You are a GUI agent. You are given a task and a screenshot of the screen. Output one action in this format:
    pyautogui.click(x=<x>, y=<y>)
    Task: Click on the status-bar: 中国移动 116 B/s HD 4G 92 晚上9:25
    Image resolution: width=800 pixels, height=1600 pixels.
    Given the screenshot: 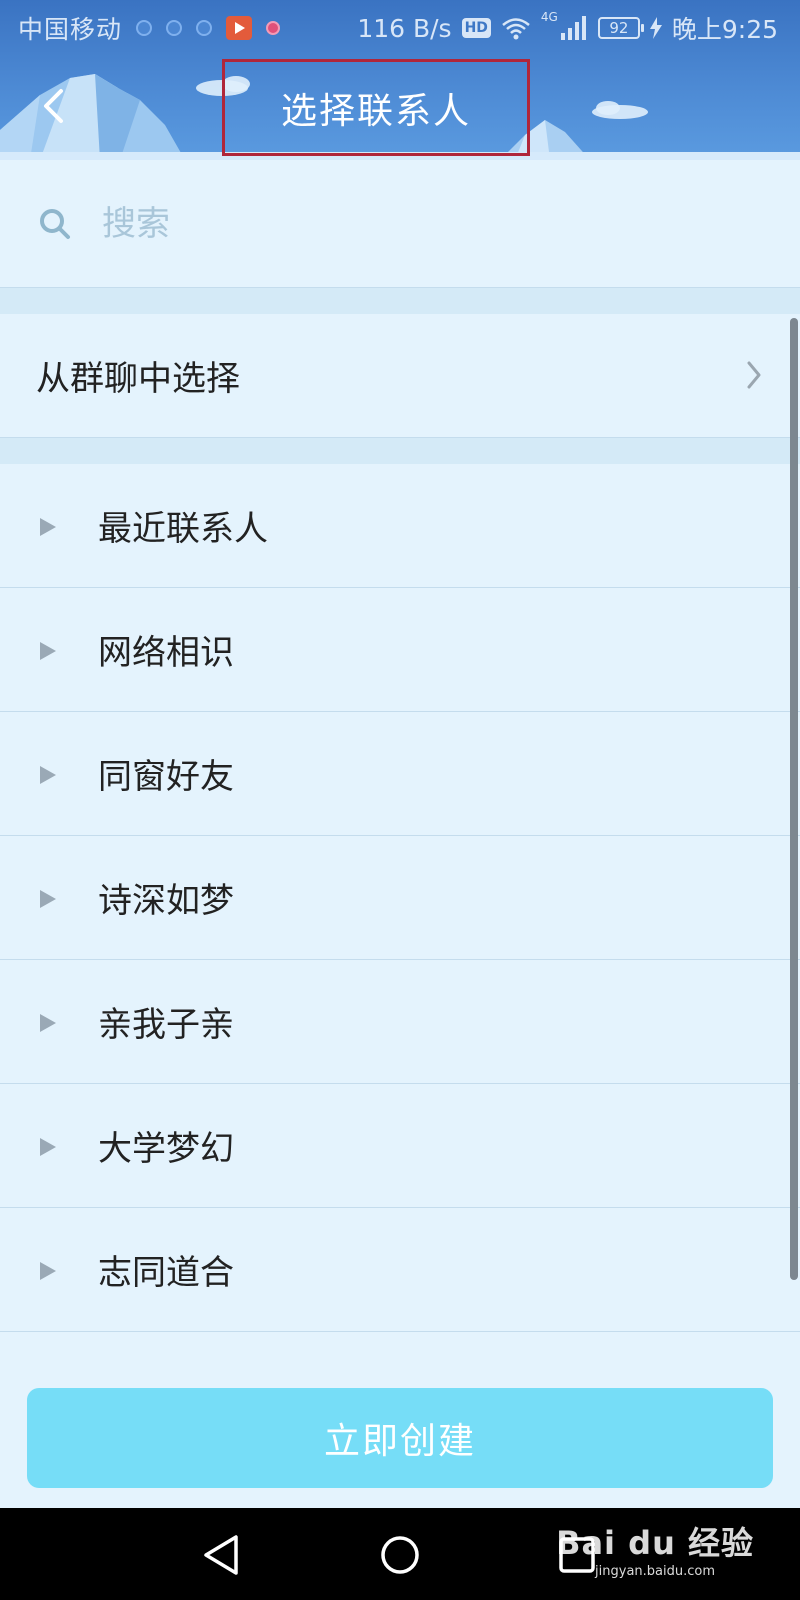 What is the action you would take?
    pyautogui.click(x=400, y=27)
    